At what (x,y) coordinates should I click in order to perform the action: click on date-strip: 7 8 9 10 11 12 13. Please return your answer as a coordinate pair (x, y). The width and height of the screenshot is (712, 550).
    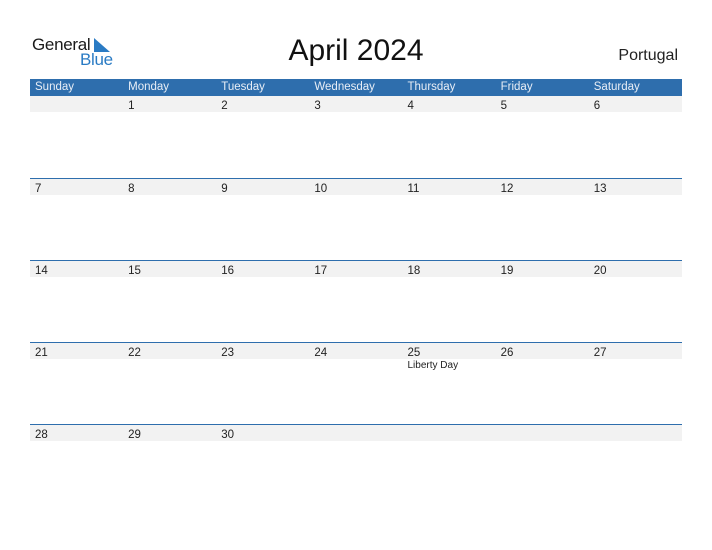
    Looking at the image, I should click on (356, 187).